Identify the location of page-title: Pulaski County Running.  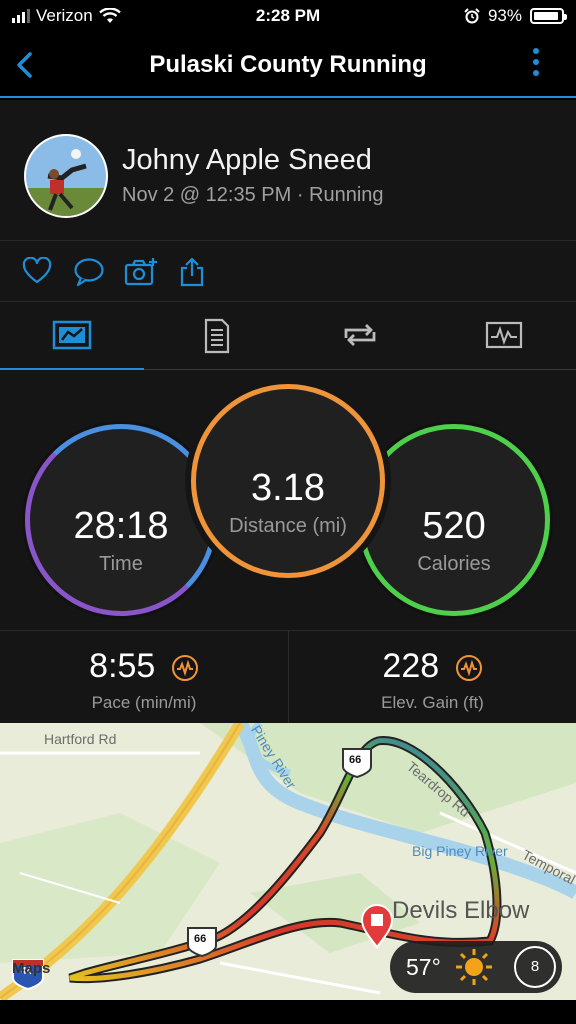
(288, 64).